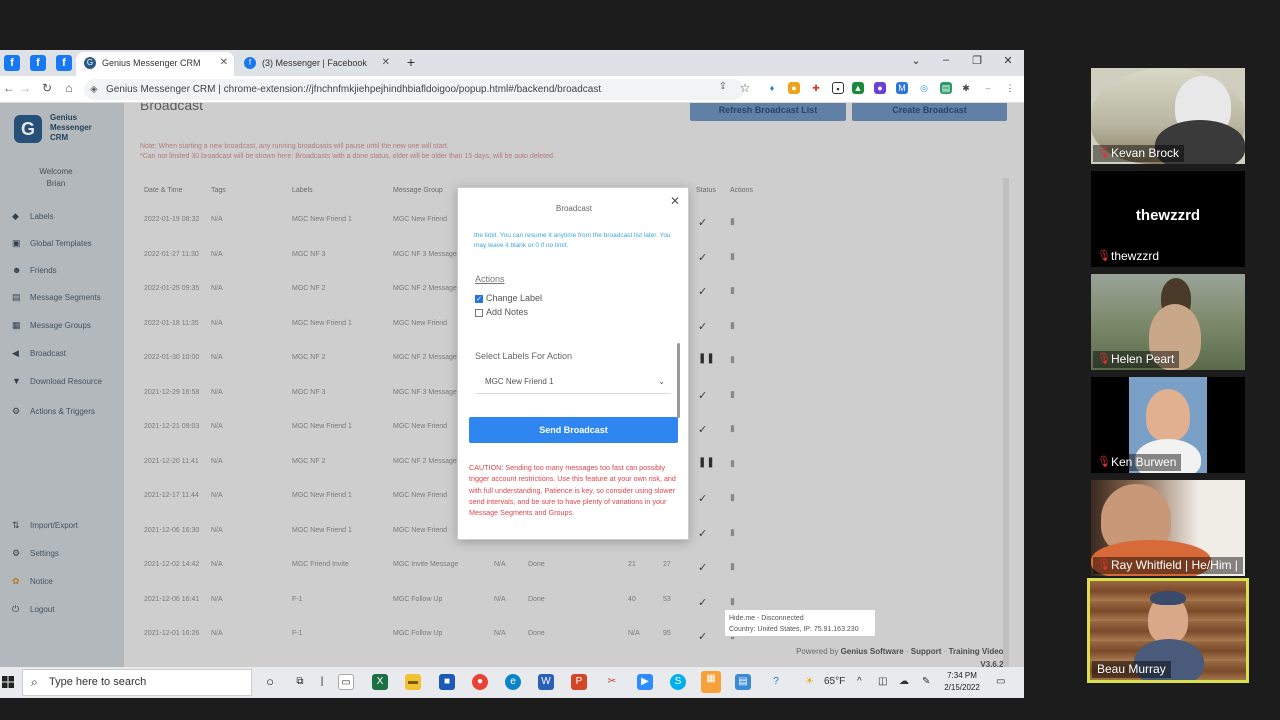 The image size is (1280, 720). What do you see at coordinates (1139, 153) in the screenshot?
I see `participant-name: 🎙 Kevan Brock` at bounding box center [1139, 153].